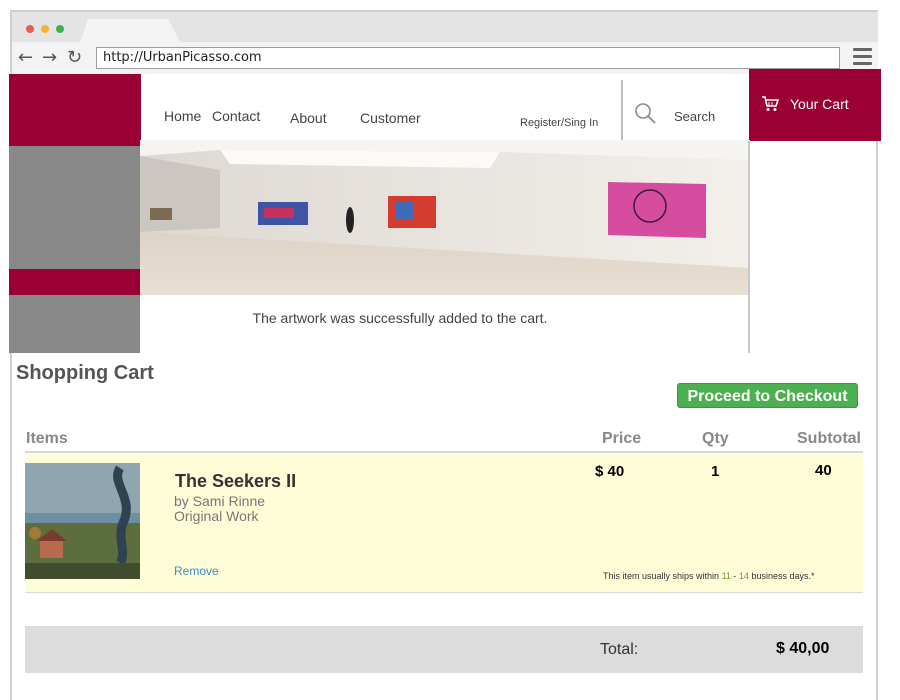 This screenshot has height=700, width=900. What do you see at coordinates (74, 58) in the screenshot?
I see `reload-icon: ↻` at bounding box center [74, 58].